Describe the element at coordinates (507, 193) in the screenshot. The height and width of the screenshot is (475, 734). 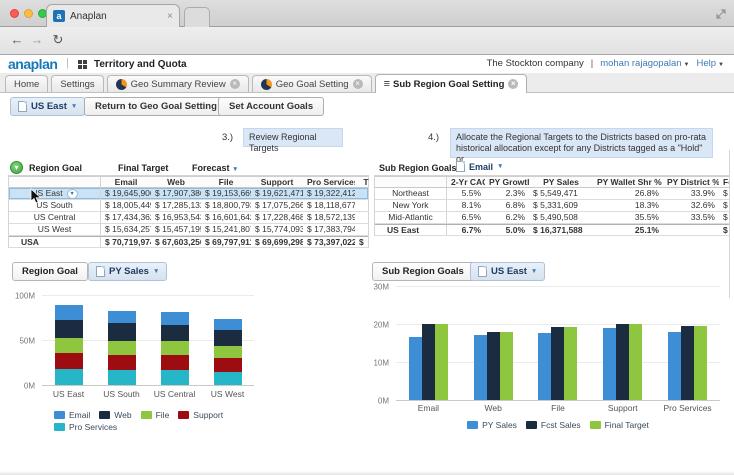
I see `data-cell: 2.3%` at that location.